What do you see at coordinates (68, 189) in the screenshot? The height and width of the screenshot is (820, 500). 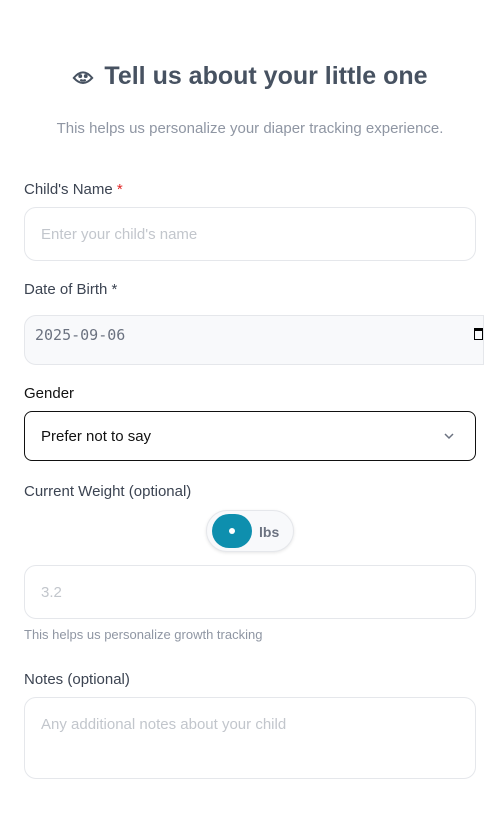 I see `label-text: Child's Name` at bounding box center [68, 189].